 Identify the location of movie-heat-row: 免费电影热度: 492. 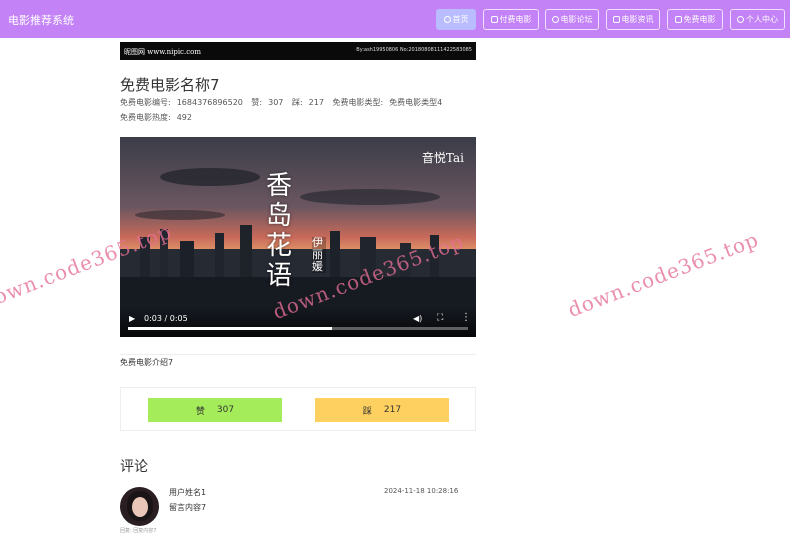
(159, 117).